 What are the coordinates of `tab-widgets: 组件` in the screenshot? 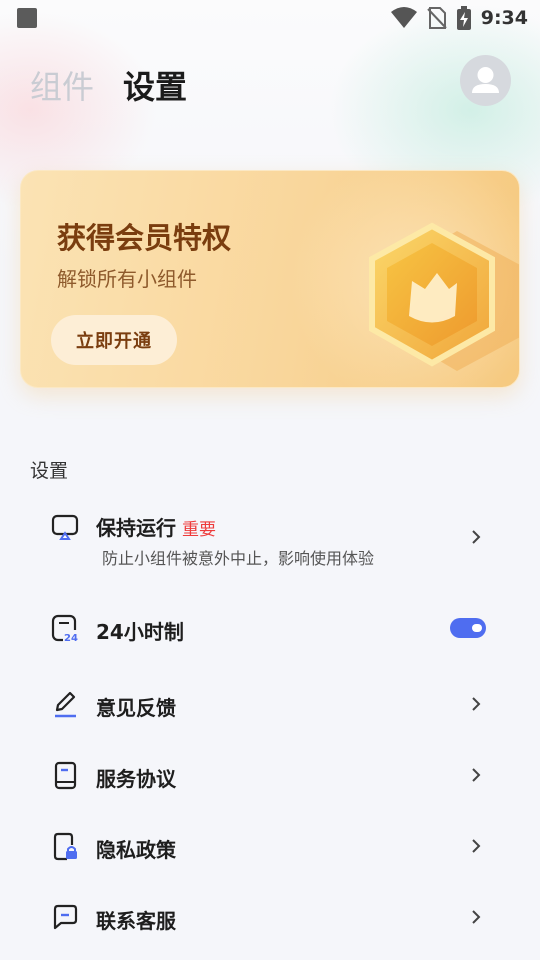 It's located at (62, 85).